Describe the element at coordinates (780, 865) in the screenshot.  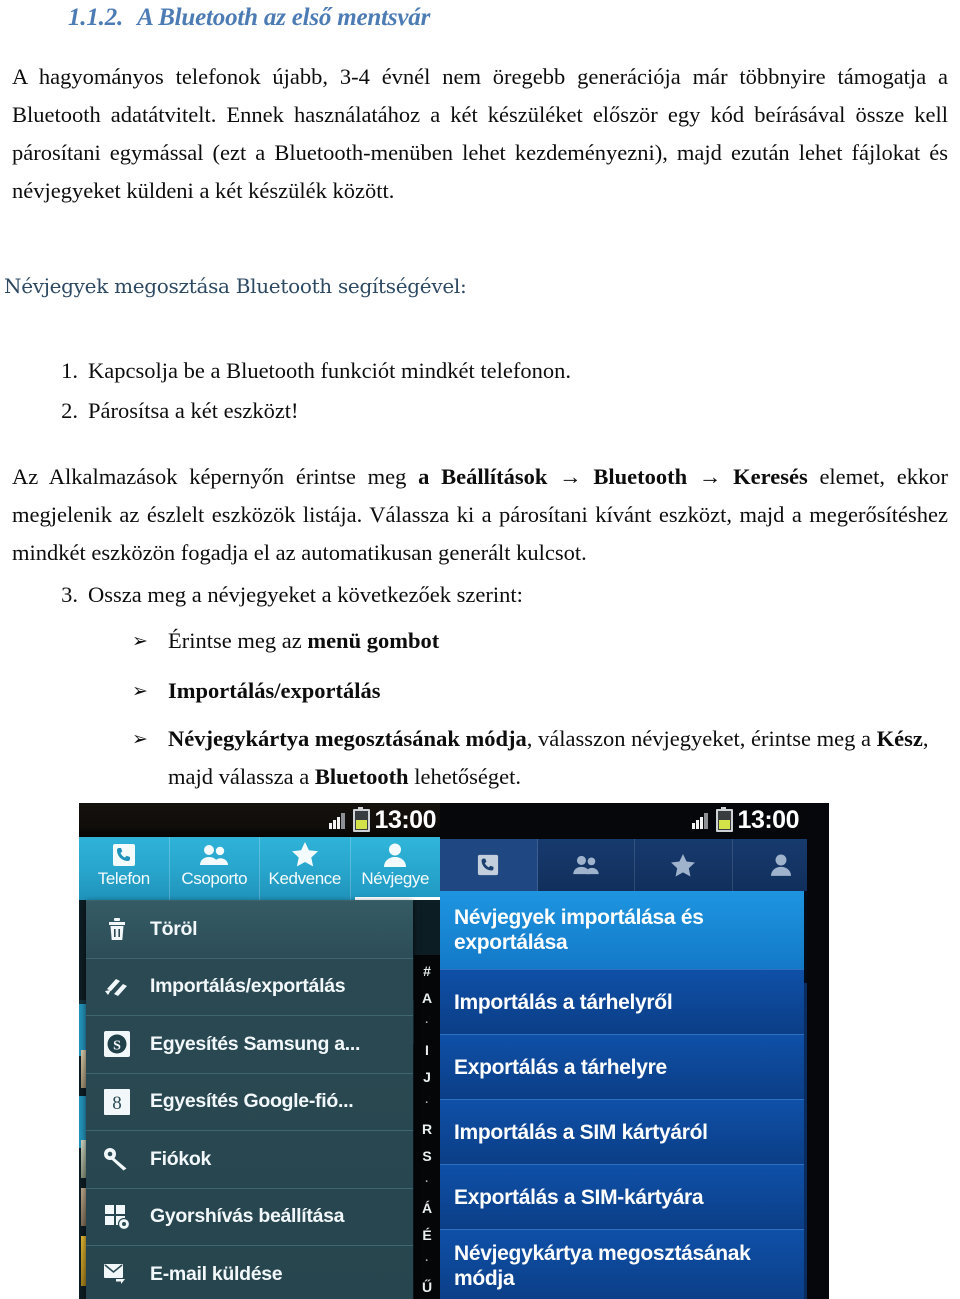
I see `person-icon` at that location.